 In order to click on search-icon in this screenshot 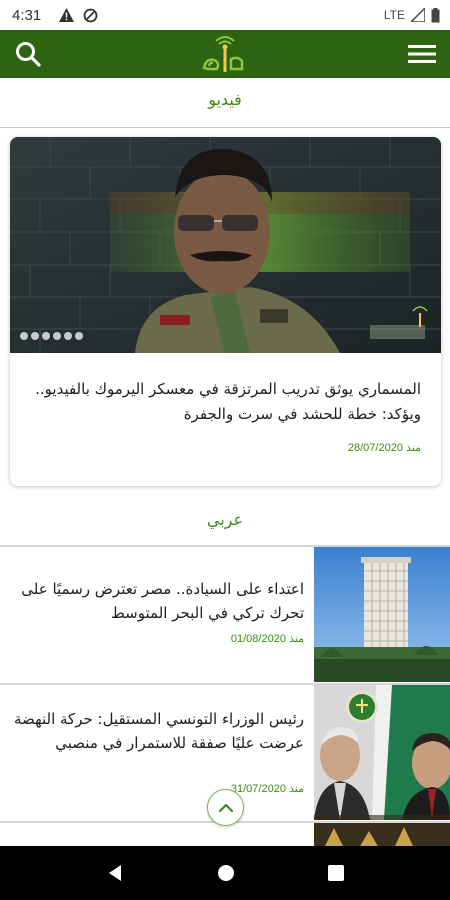, I will do `click(28, 54)`.